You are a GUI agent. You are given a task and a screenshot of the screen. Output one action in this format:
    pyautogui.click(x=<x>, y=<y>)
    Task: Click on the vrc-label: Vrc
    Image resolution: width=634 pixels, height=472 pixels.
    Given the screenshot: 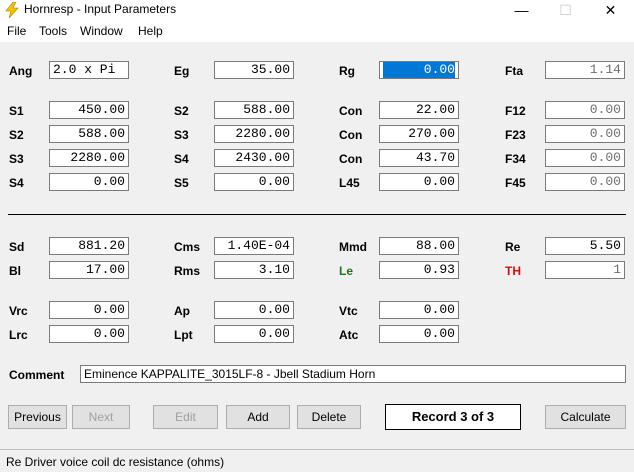 What is the action you would take?
    pyautogui.click(x=18, y=311)
    